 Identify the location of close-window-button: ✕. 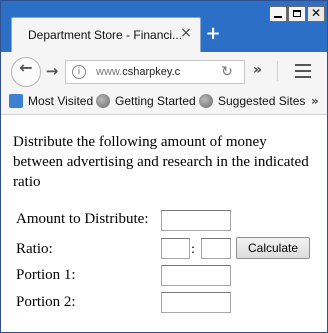
(316, 14).